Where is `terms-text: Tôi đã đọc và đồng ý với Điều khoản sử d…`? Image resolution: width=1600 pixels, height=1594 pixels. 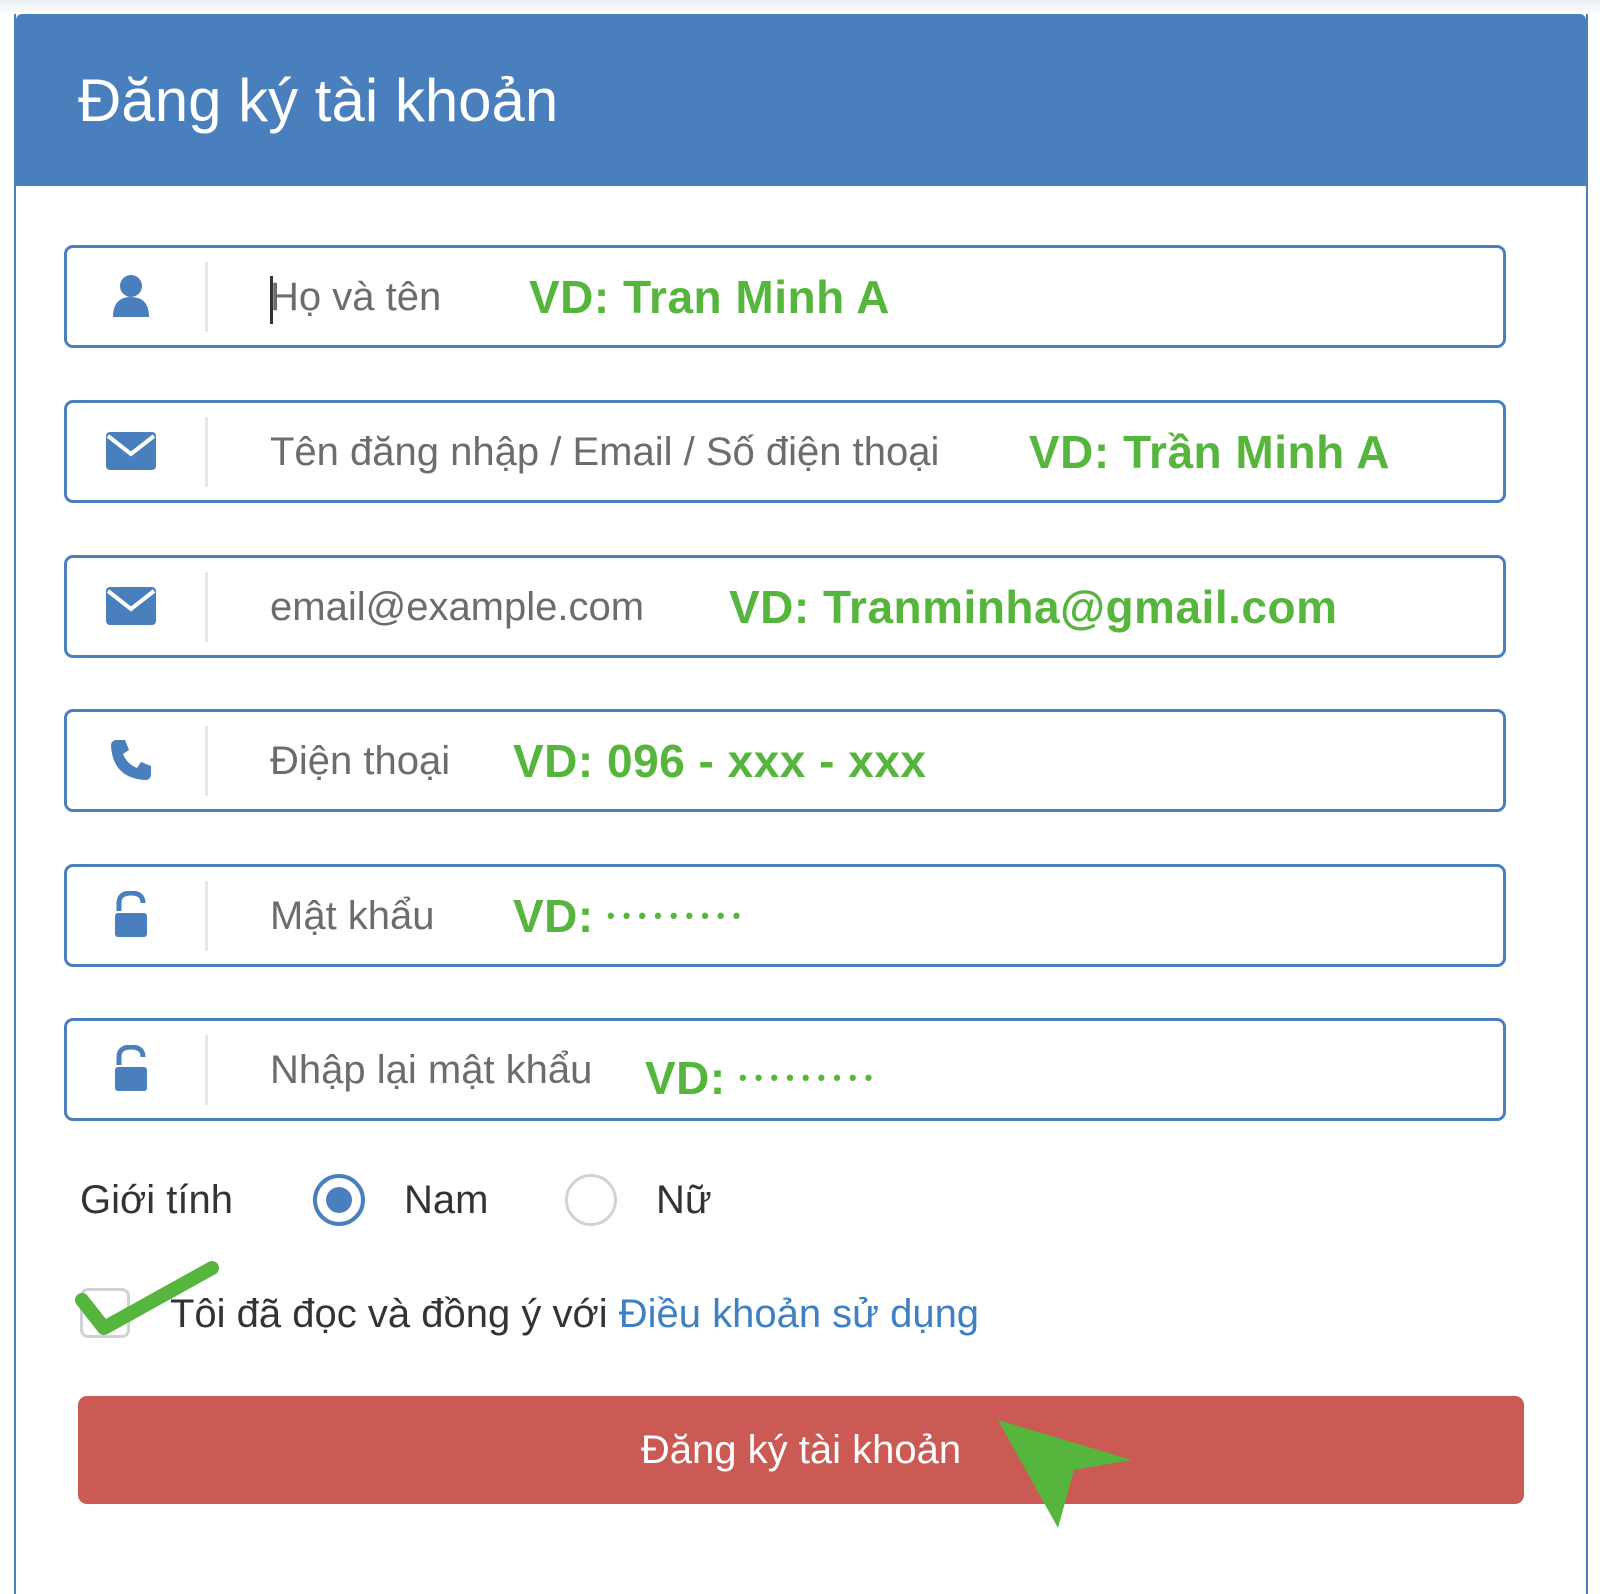 terms-text: Tôi đã đọc và đồng ý với Điều khoản sử d… is located at coordinates (574, 1314).